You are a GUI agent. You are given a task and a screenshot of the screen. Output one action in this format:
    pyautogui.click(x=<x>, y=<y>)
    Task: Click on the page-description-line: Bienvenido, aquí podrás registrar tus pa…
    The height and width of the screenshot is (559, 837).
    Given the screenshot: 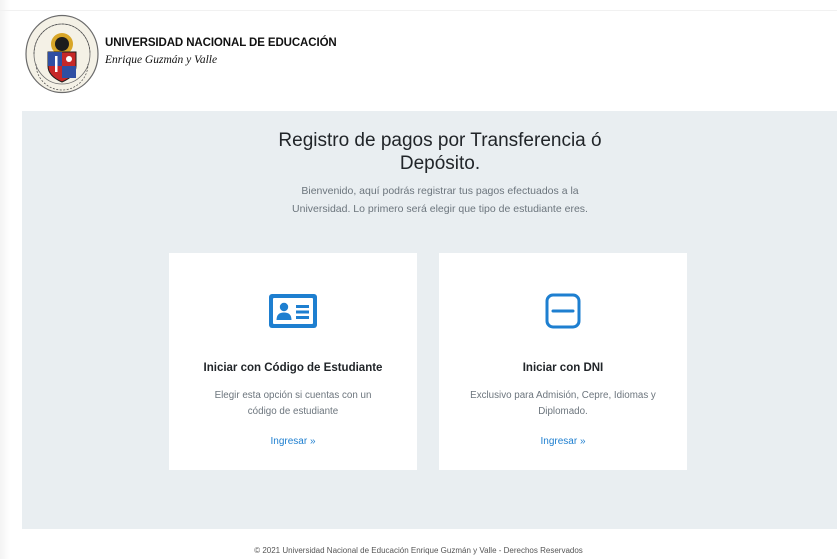 What is the action you would take?
    pyautogui.click(x=440, y=191)
    